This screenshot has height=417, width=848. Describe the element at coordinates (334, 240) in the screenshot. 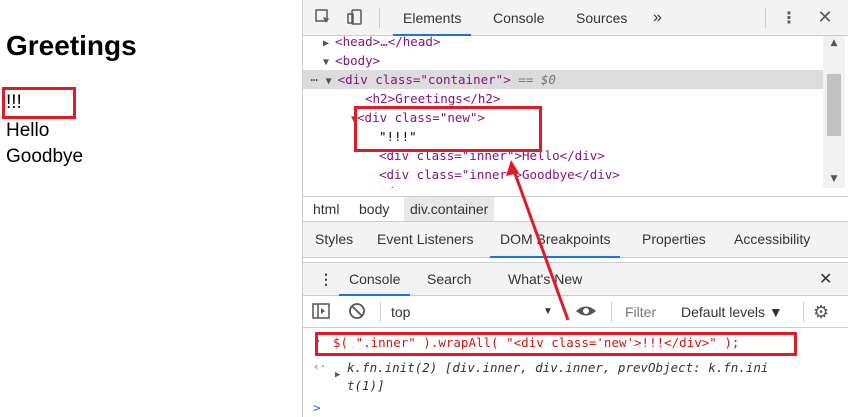

I see `tab-styles: Styles` at that location.